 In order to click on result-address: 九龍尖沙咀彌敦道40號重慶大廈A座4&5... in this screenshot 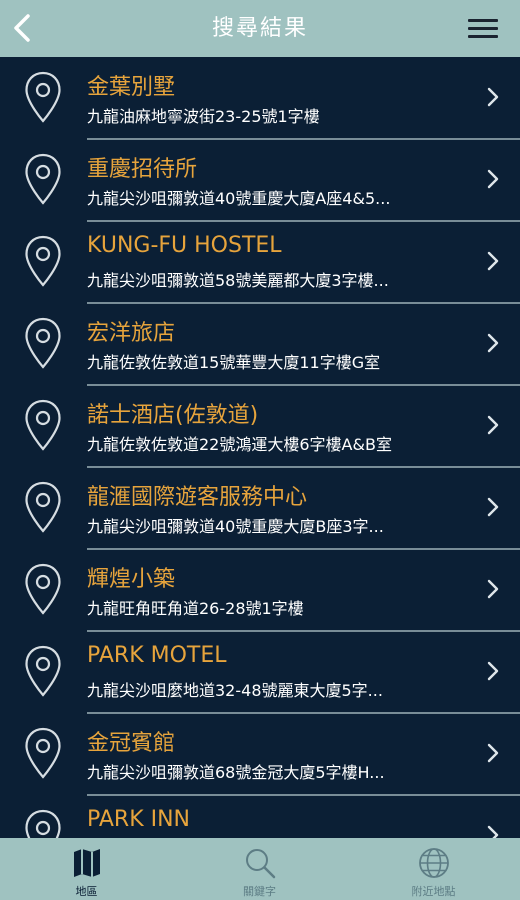, I will do `click(239, 198)`.